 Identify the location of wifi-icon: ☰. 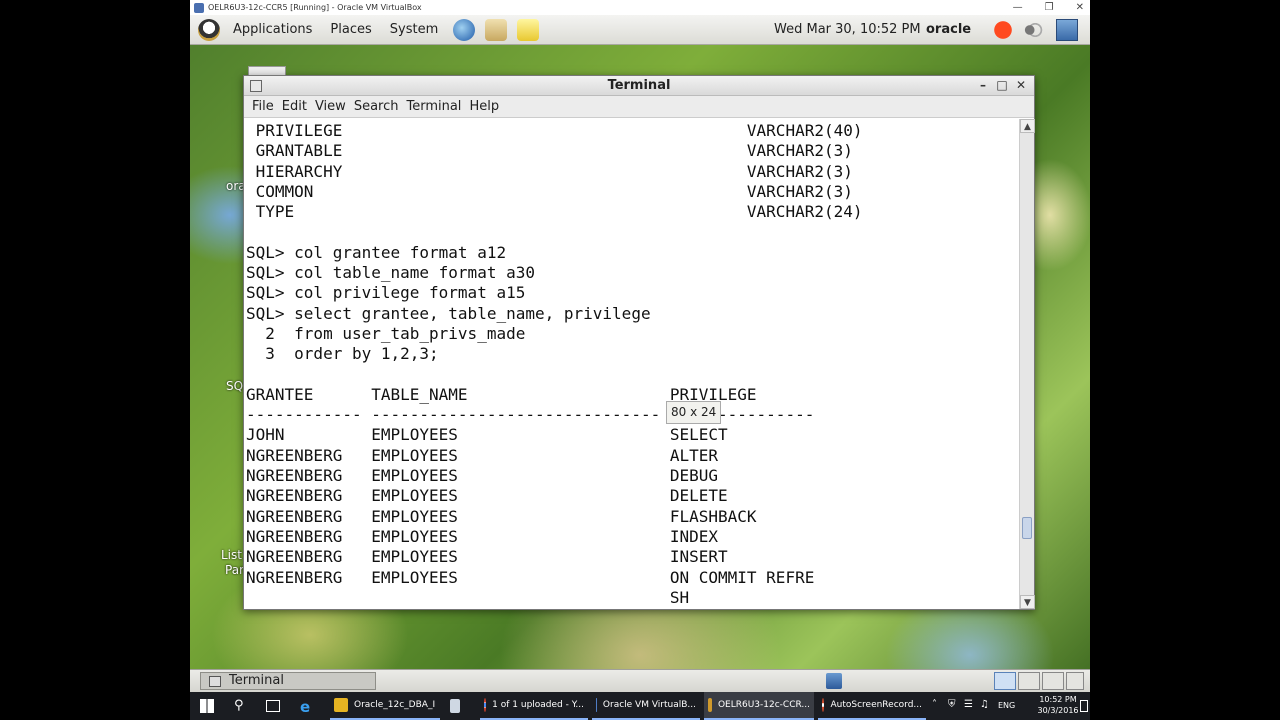
(968, 704).